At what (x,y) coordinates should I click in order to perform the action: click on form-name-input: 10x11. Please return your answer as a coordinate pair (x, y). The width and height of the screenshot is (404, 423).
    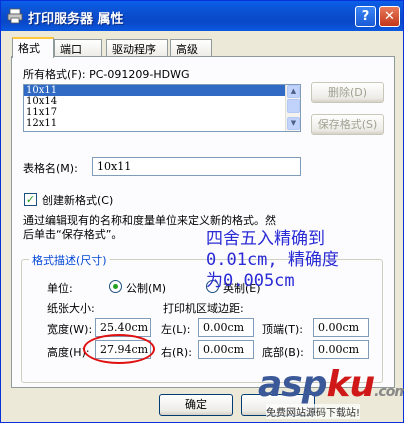
    Looking at the image, I should click on (196, 166).